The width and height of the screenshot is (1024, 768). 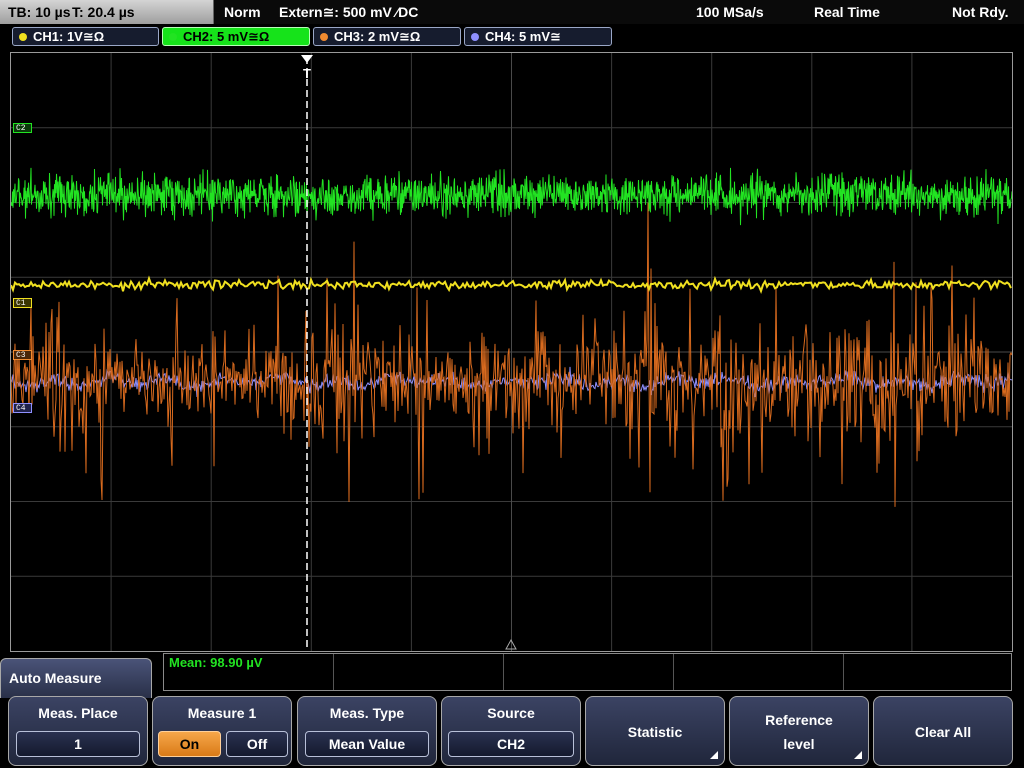 What do you see at coordinates (22, 355) in the screenshot?
I see `ch3-offset-marker: C3` at bounding box center [22, 355].